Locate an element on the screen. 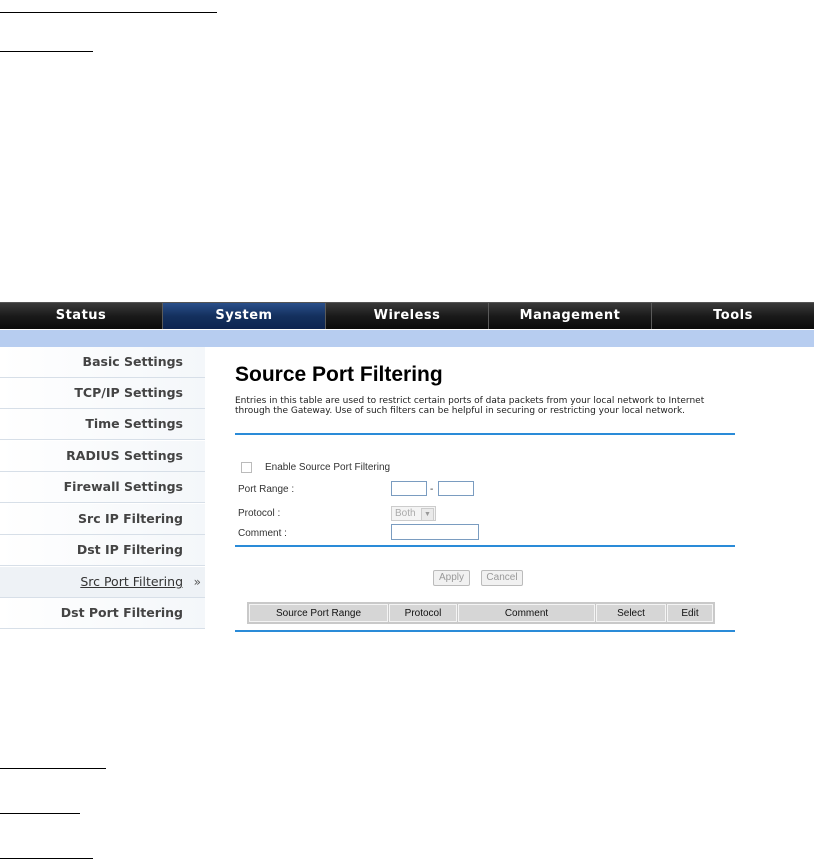 The width and height of the screenshot is (814, 860). sidebar-item-radius-settings: RADIUS Settings is located at coordinates (102, 456).